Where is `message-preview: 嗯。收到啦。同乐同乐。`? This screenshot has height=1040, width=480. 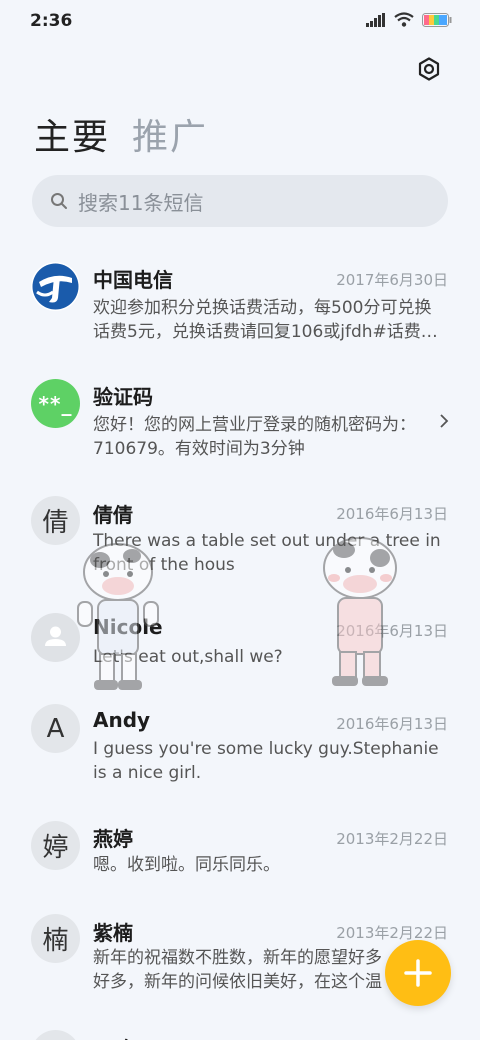
message-preview: 嗯。收到啦。同乐同乐。 is located at coordinates (186, 865).